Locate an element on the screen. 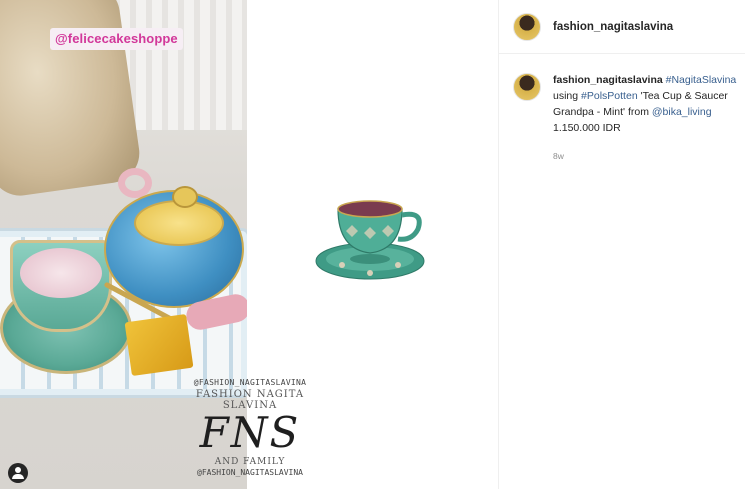 The width and height of the screenshot is (745, 489). caption-avatar is located at coordinates (527, 87).